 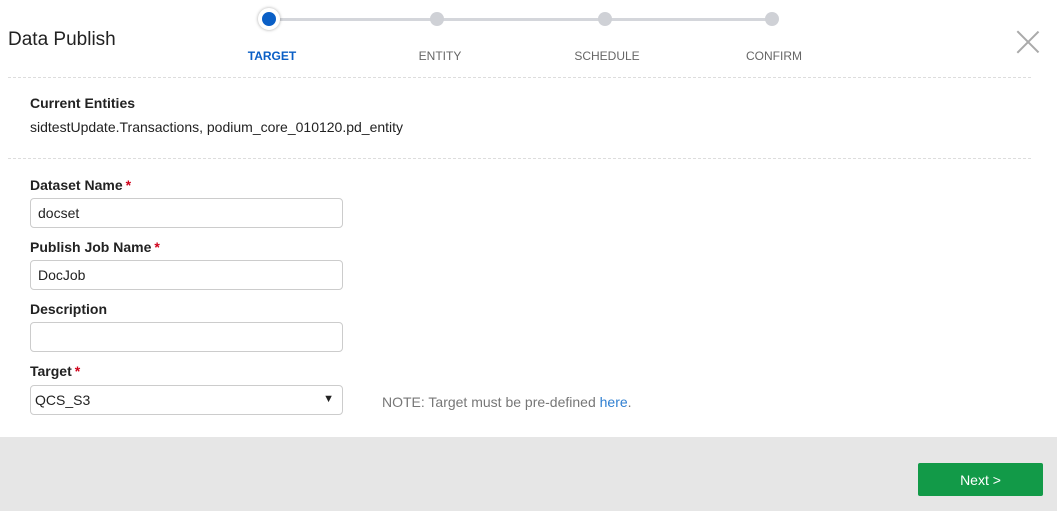 I want to click on target-note: NOTE: Target must be pre-defined here., so click(x=507, y=402).